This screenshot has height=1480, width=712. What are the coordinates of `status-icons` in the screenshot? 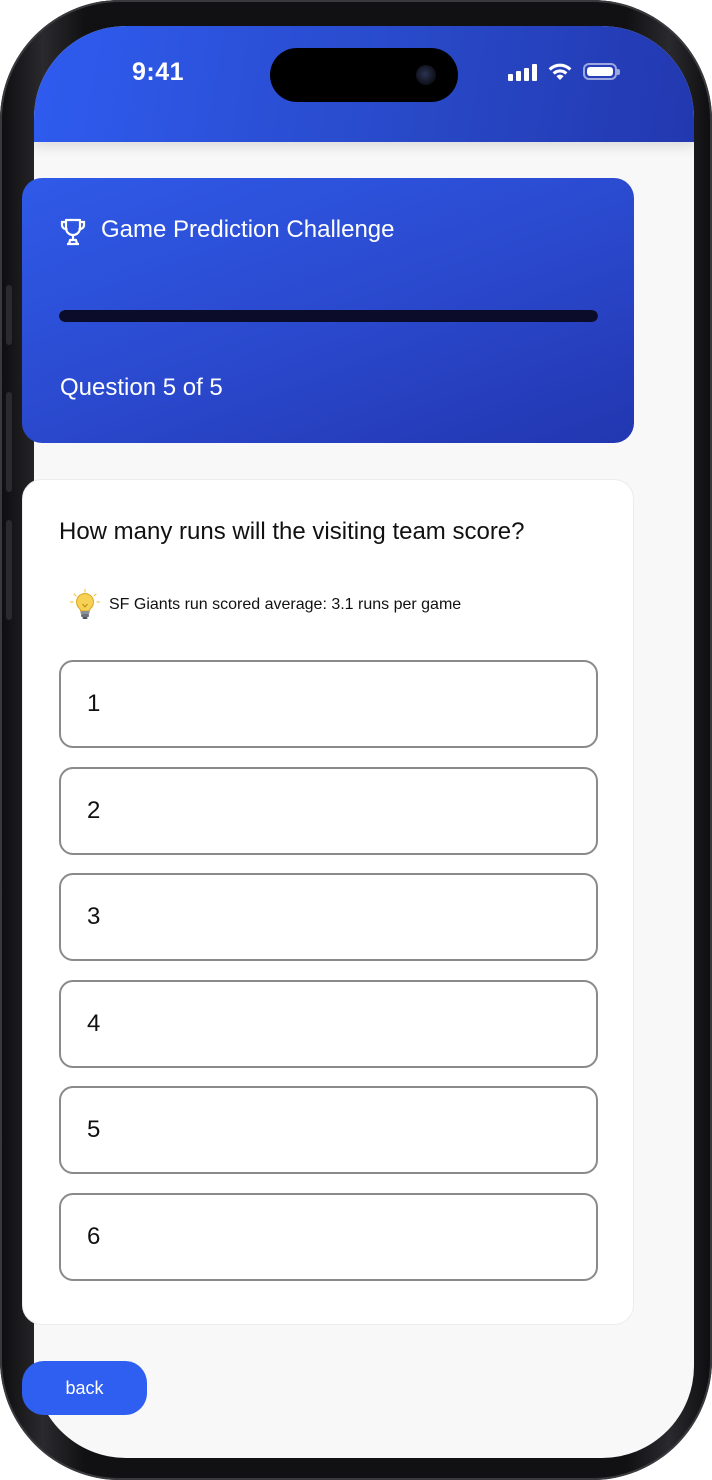 It's located at (564, 71).